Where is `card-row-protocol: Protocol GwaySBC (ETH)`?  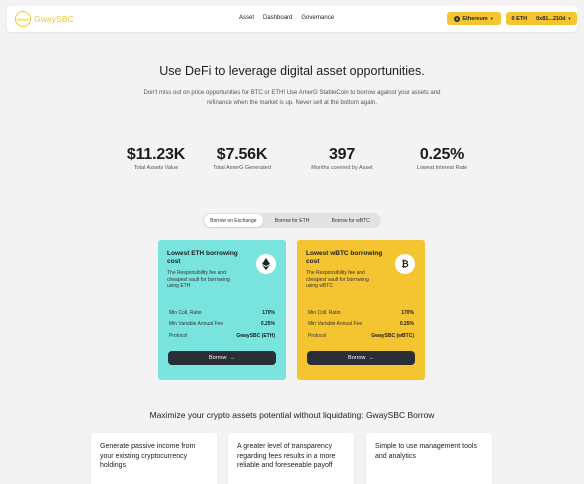
card-row-protocol: Protocol GwaySBC (ETH) is located at coordinates (222, 336).